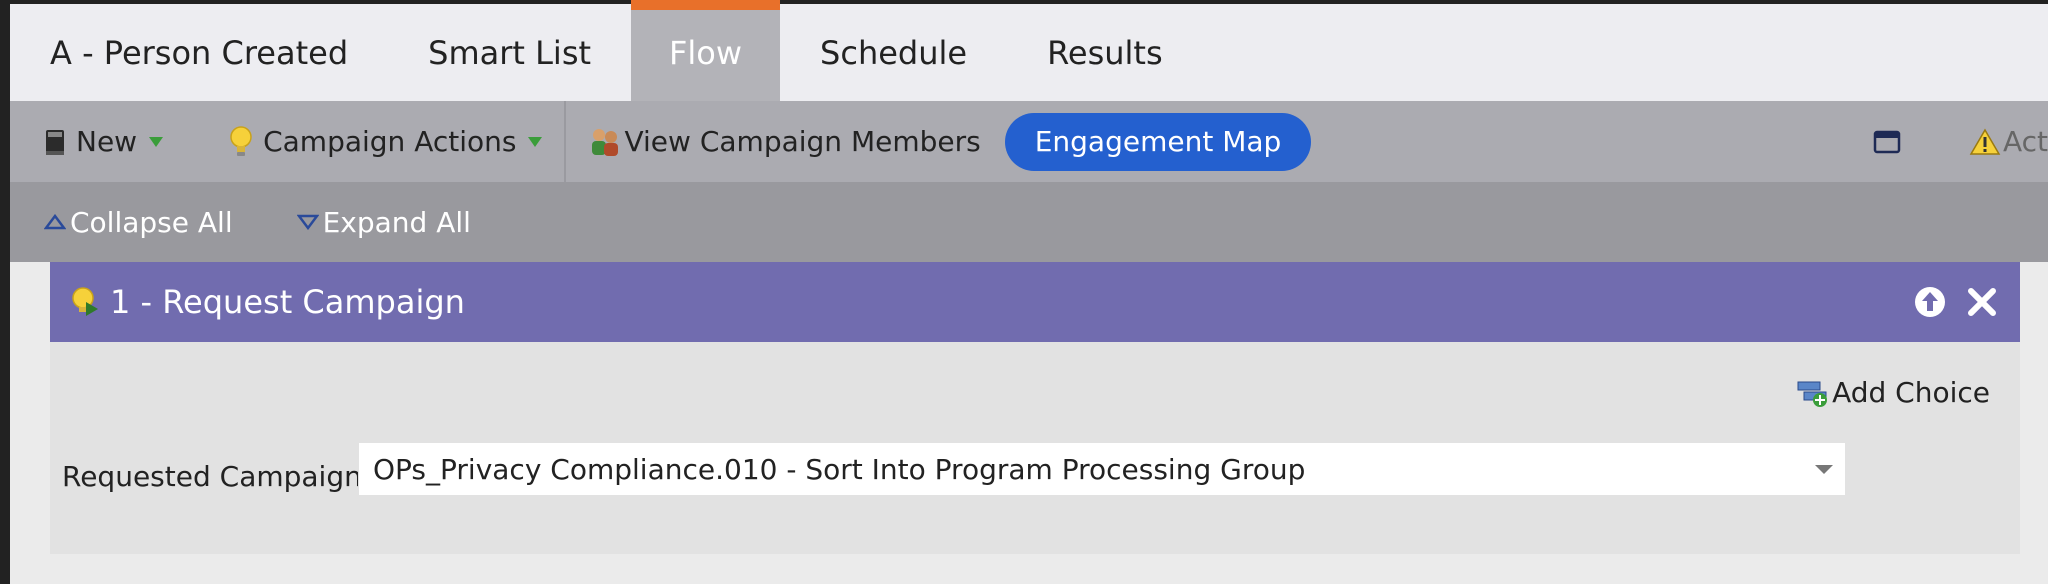 The height and width of the screenshot is (584, 2048). I want to click on add-choice-icon, so click(1812, 394).